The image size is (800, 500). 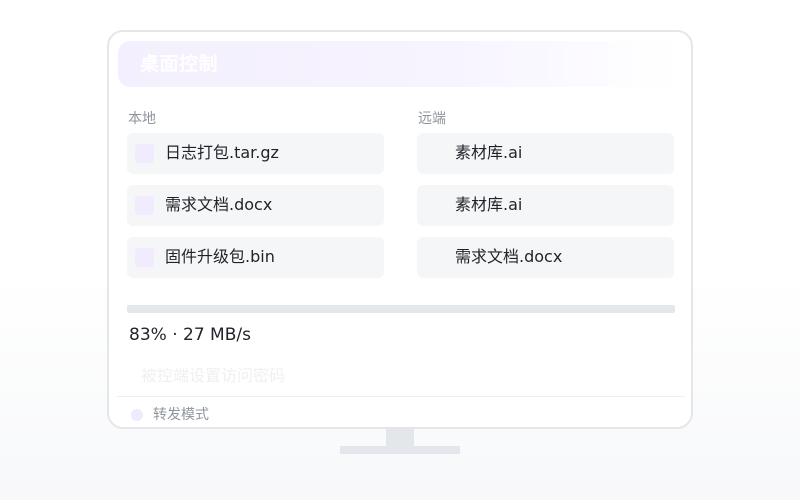 What do you see at coordinates (354, 309) in the screenshot?
I see `transfer-progress-fill` at bounding box center [354, 309].